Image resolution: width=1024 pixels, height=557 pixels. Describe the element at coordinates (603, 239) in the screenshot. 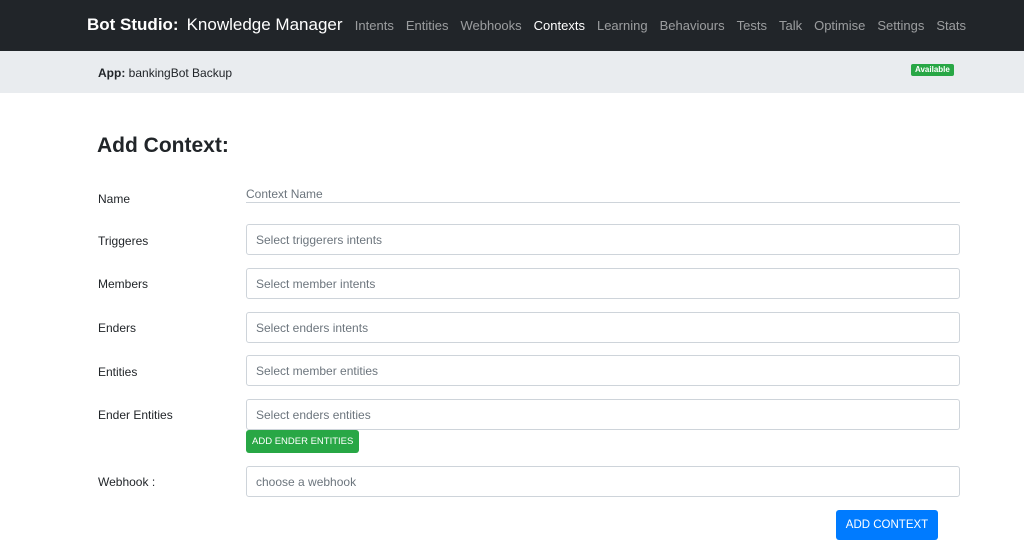

I see `triggers-select` at that location.